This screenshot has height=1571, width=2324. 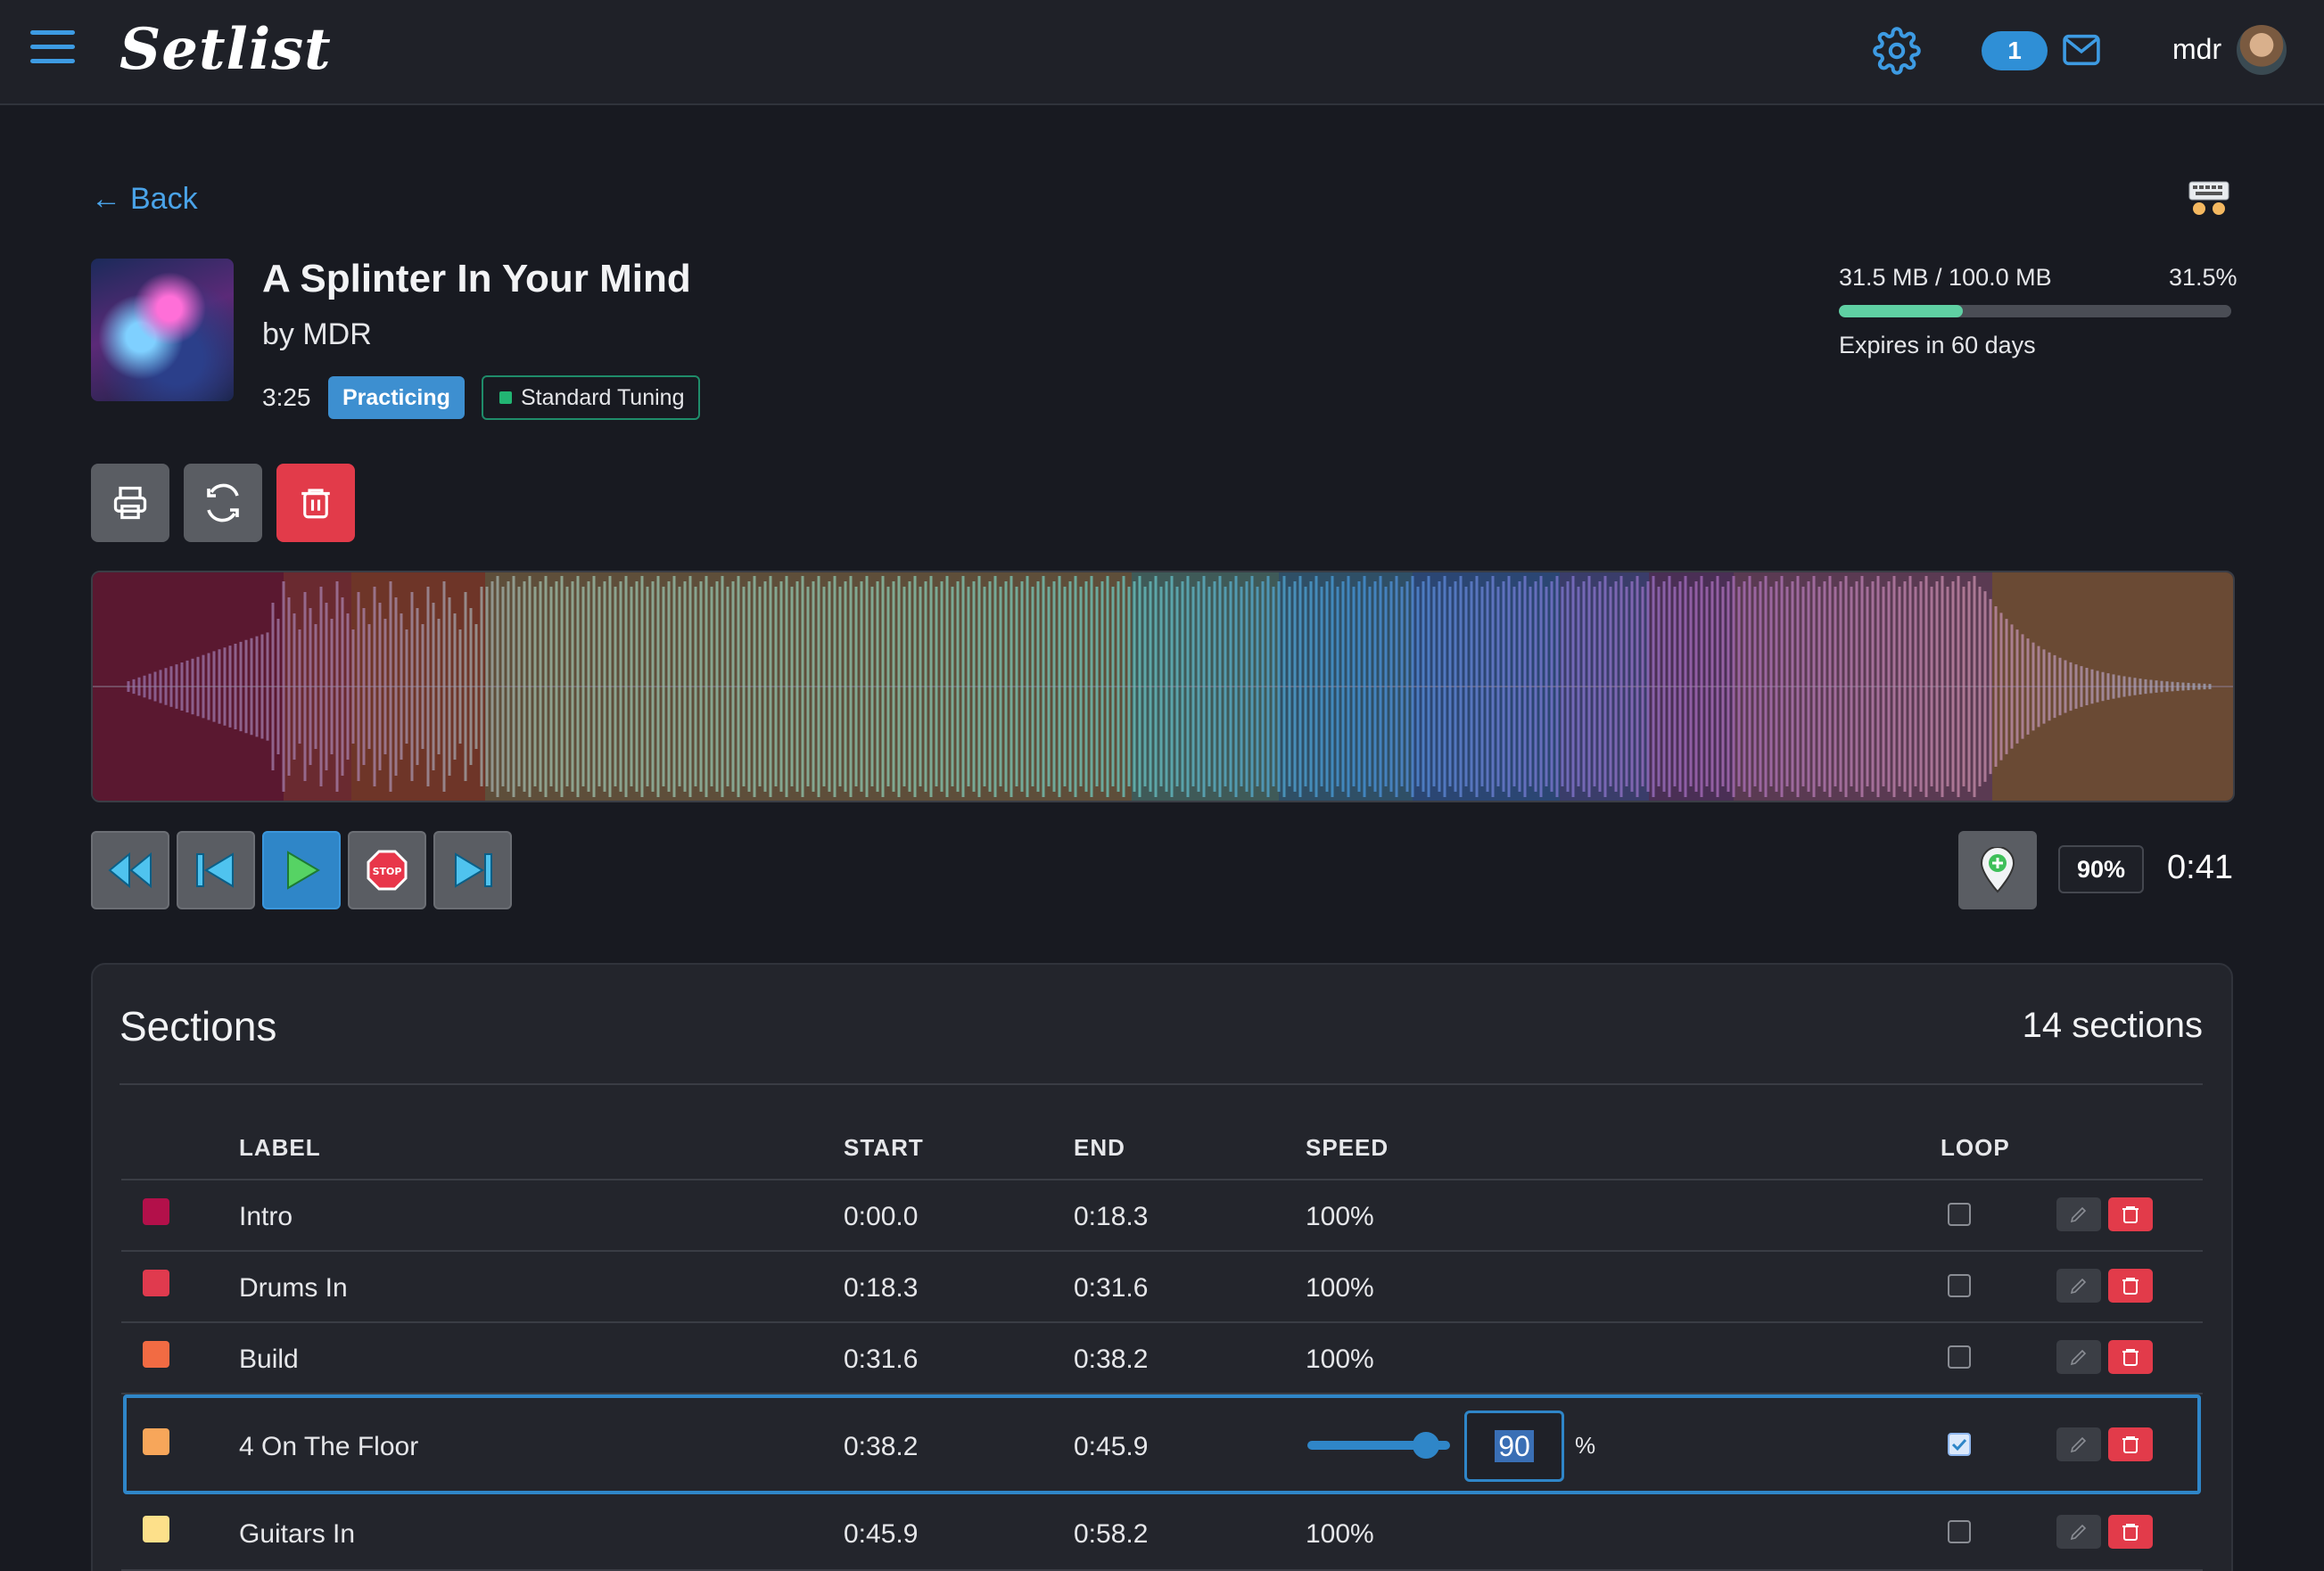 I want to click on top-navbar: Setlist 1 mdr, so click(x=1162, y=53).